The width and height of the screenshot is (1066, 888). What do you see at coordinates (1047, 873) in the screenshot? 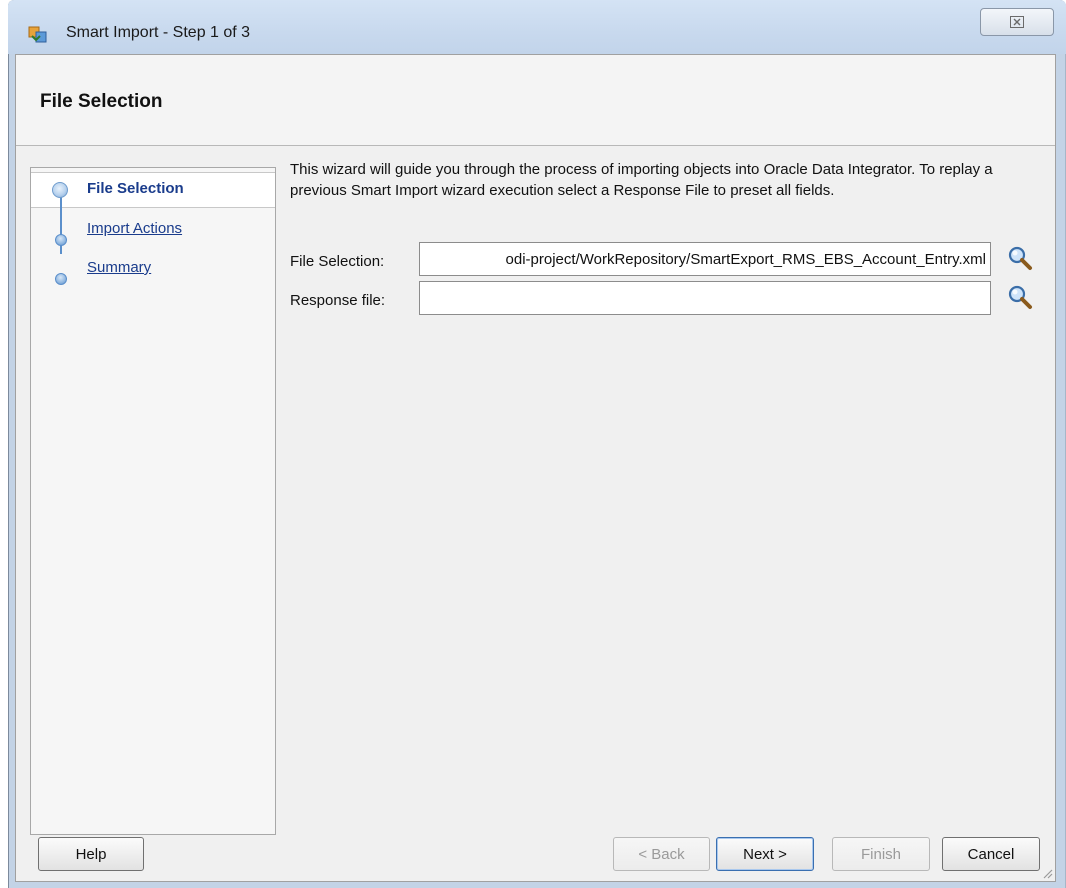
I see `resize-grip-icon` at bounding box center [1047, 873].